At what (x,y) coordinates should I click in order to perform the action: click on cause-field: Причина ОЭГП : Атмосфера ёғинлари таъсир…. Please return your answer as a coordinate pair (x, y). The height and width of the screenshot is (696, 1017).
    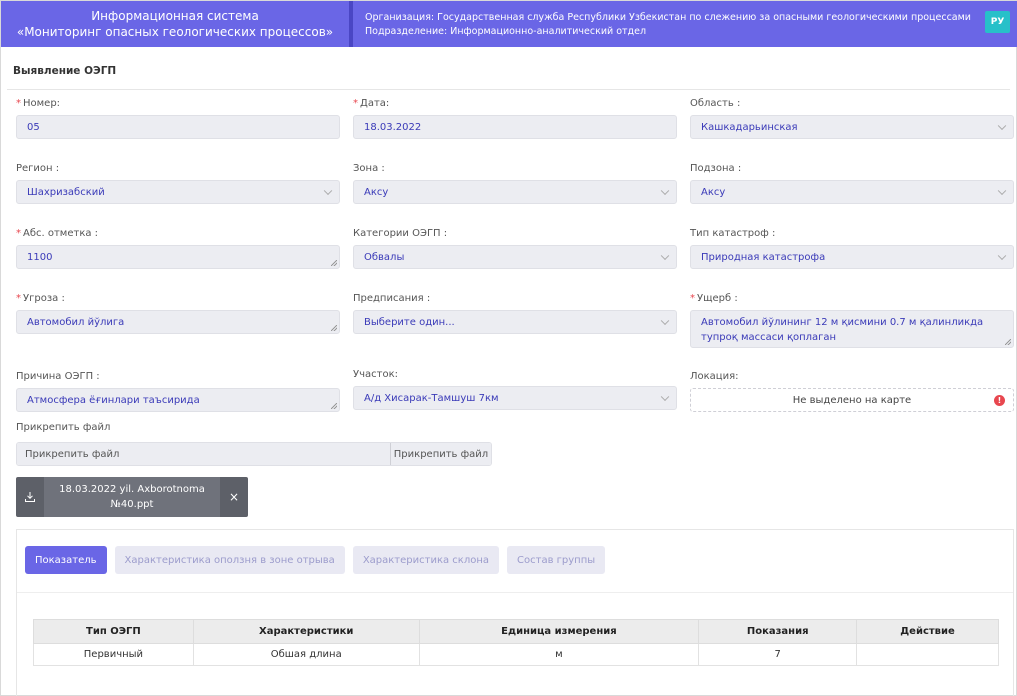
    Looking at the image, I should click on (178, 391).